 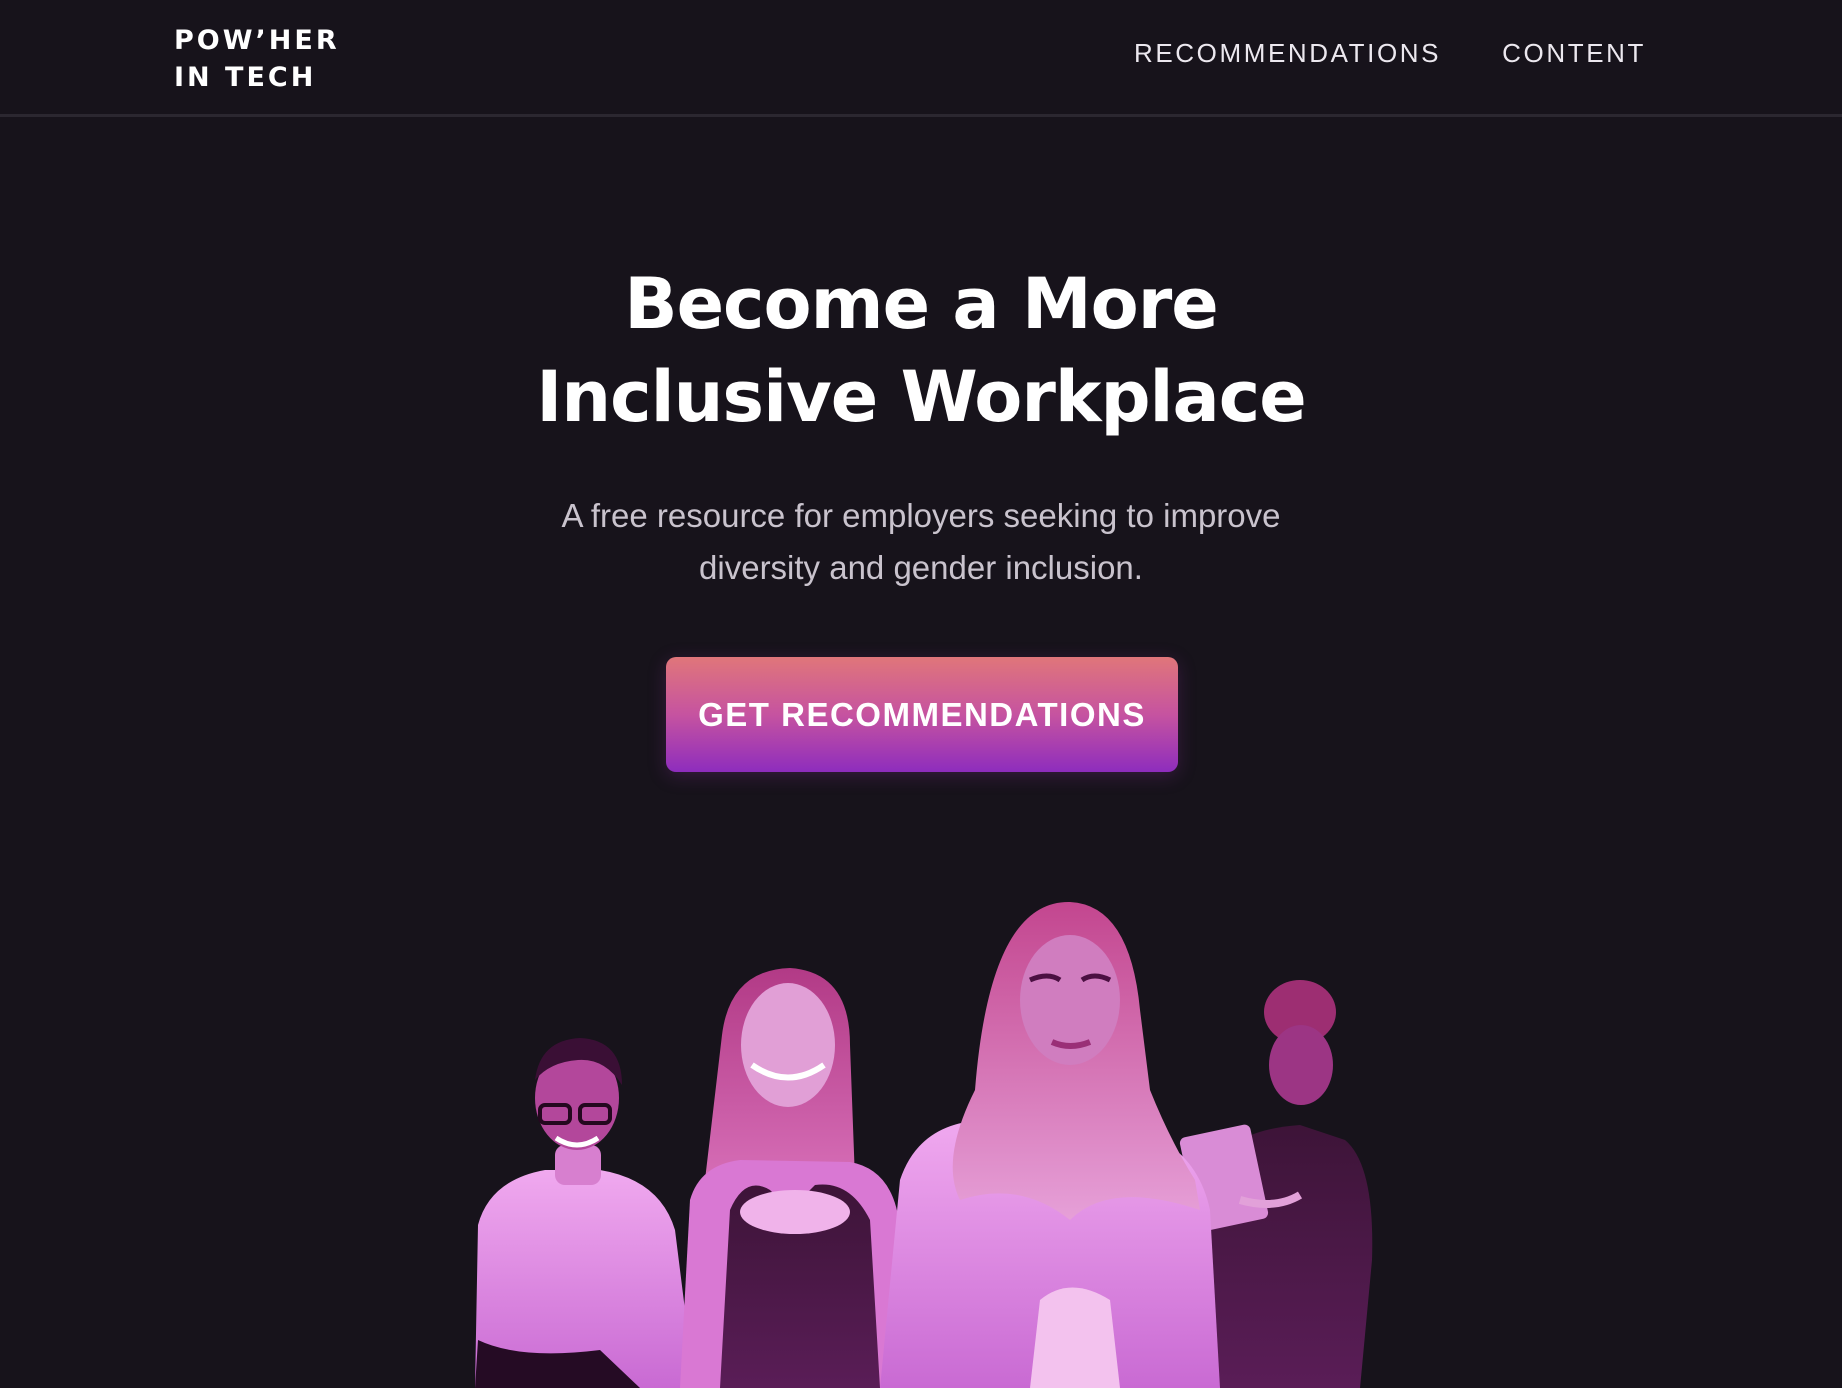 What do you see at coordinates (257, 40) in the screenshot?
I see `logo-line-1: POW’HER` at bounding box center [257, 40].